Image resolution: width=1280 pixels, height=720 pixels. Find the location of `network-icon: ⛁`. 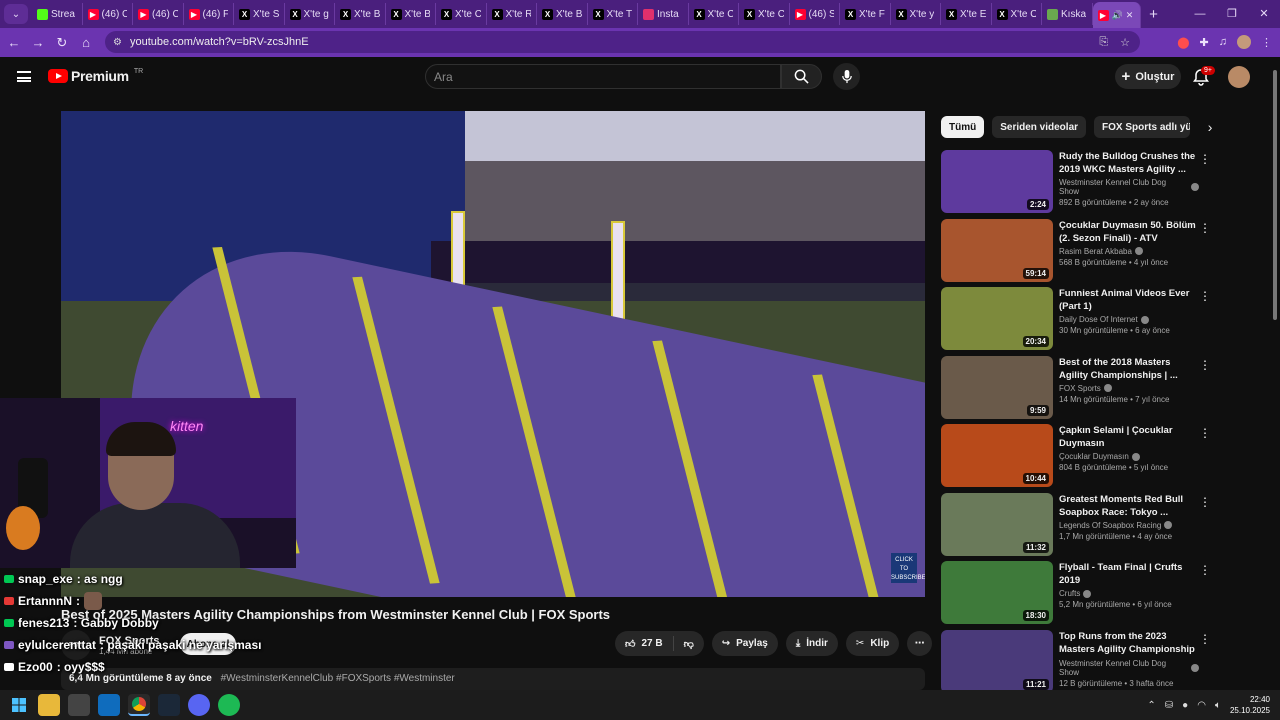

network-icon: ⛁ is located at coordinates (1169, 705).